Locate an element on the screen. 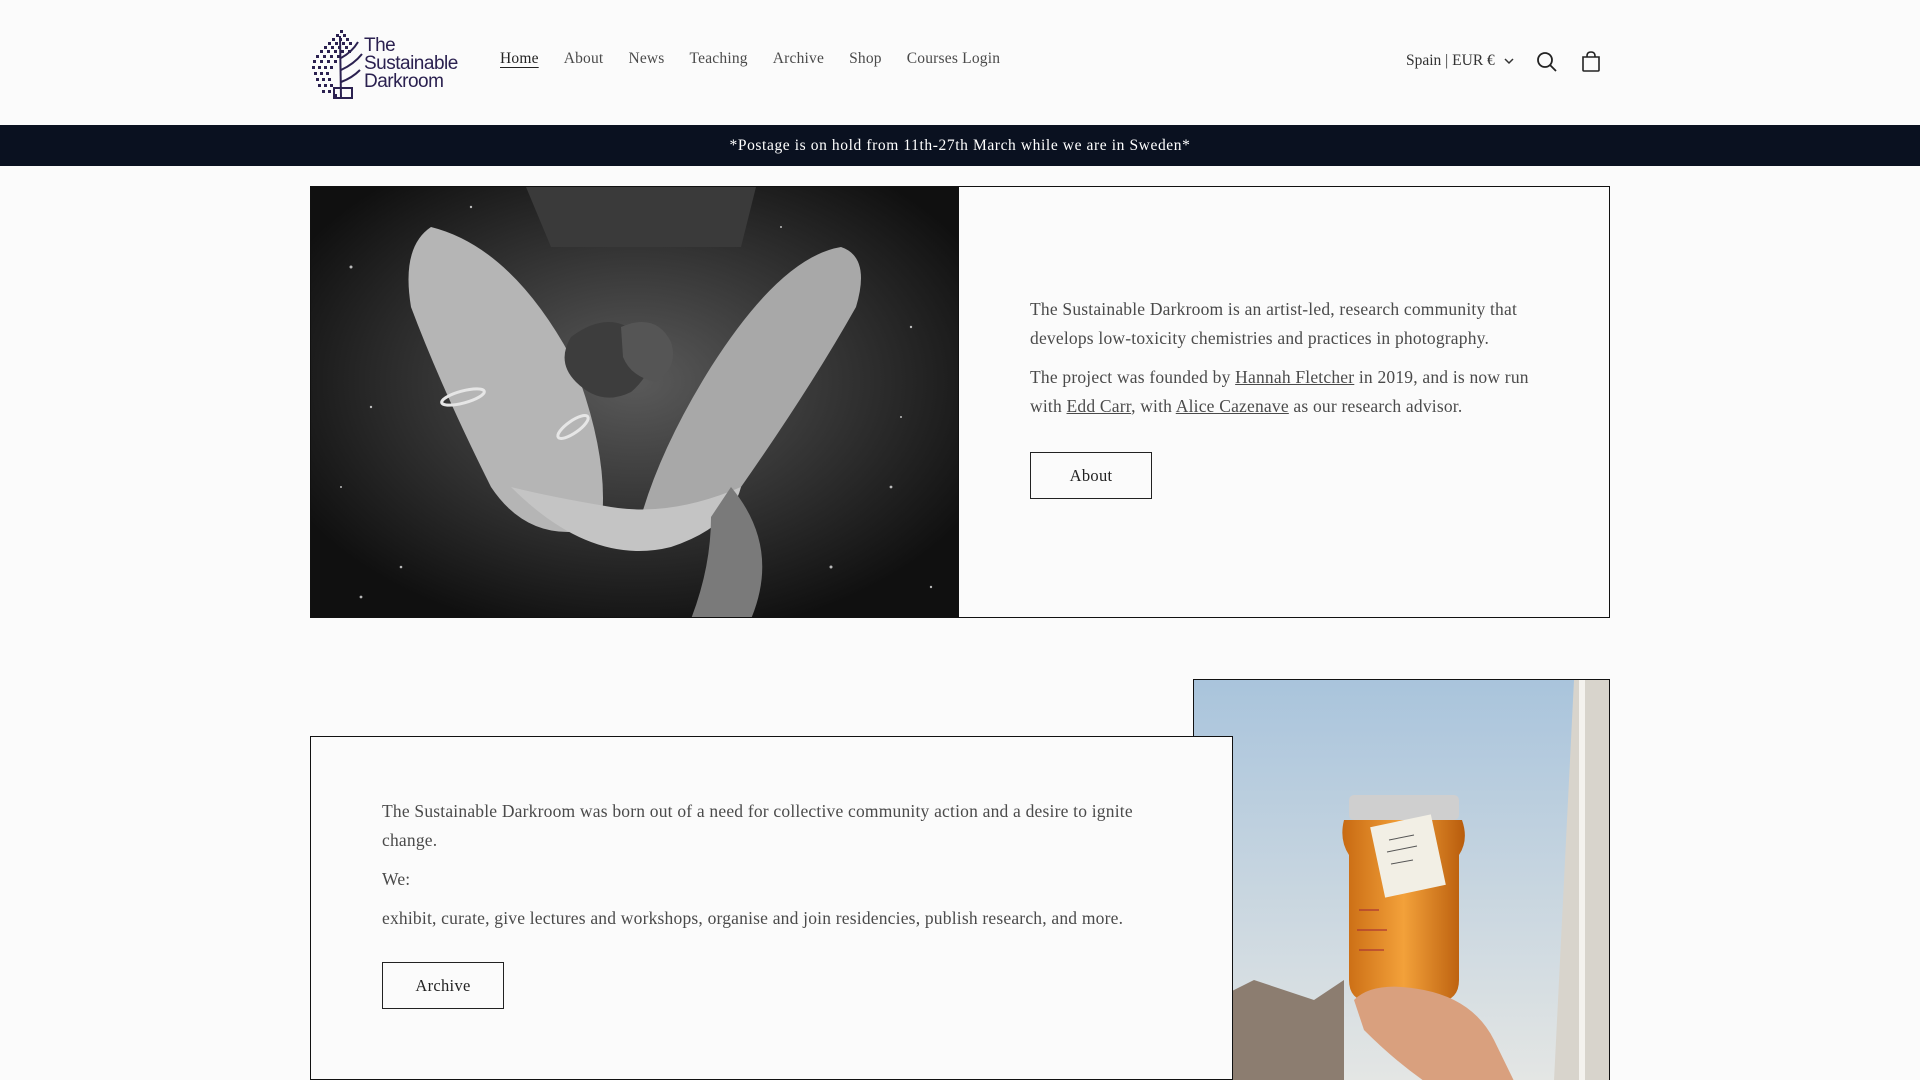  hands-photo is located at coordinates (634, 402).